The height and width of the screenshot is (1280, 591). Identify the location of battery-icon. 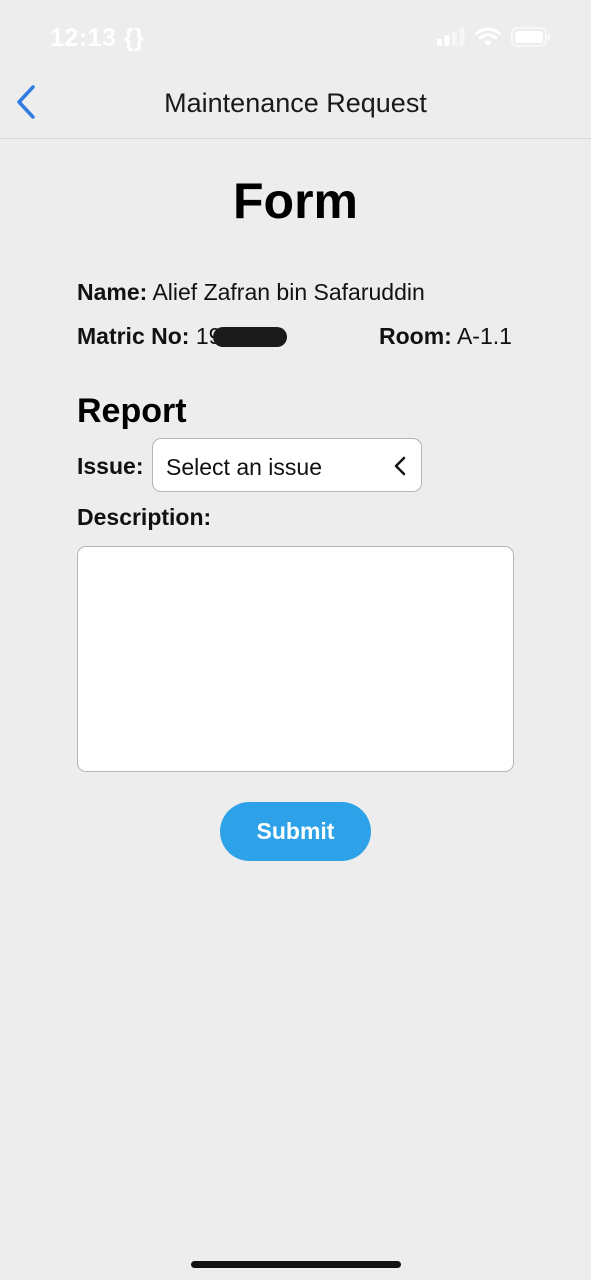
(531, 39).